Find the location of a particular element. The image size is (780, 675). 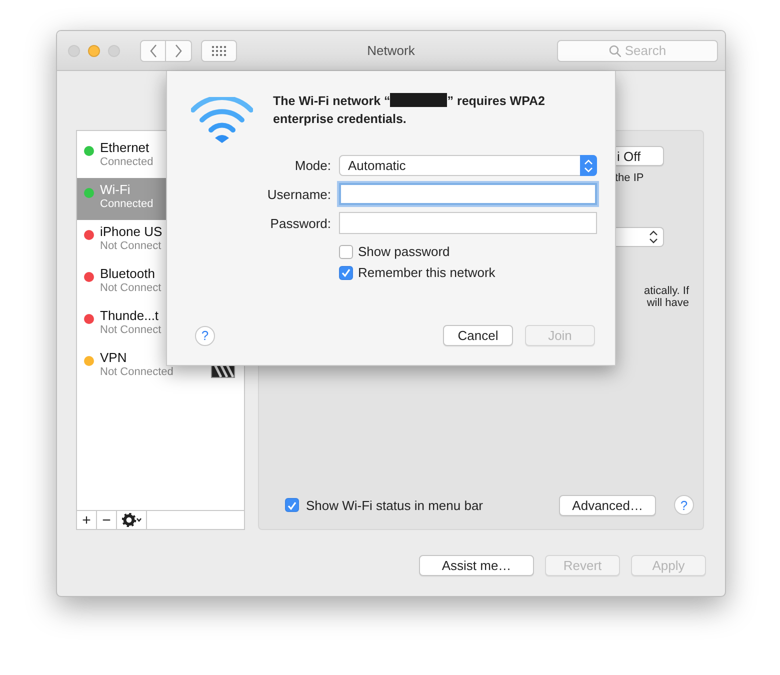

minimize-button is located at coordinates (94, 50).